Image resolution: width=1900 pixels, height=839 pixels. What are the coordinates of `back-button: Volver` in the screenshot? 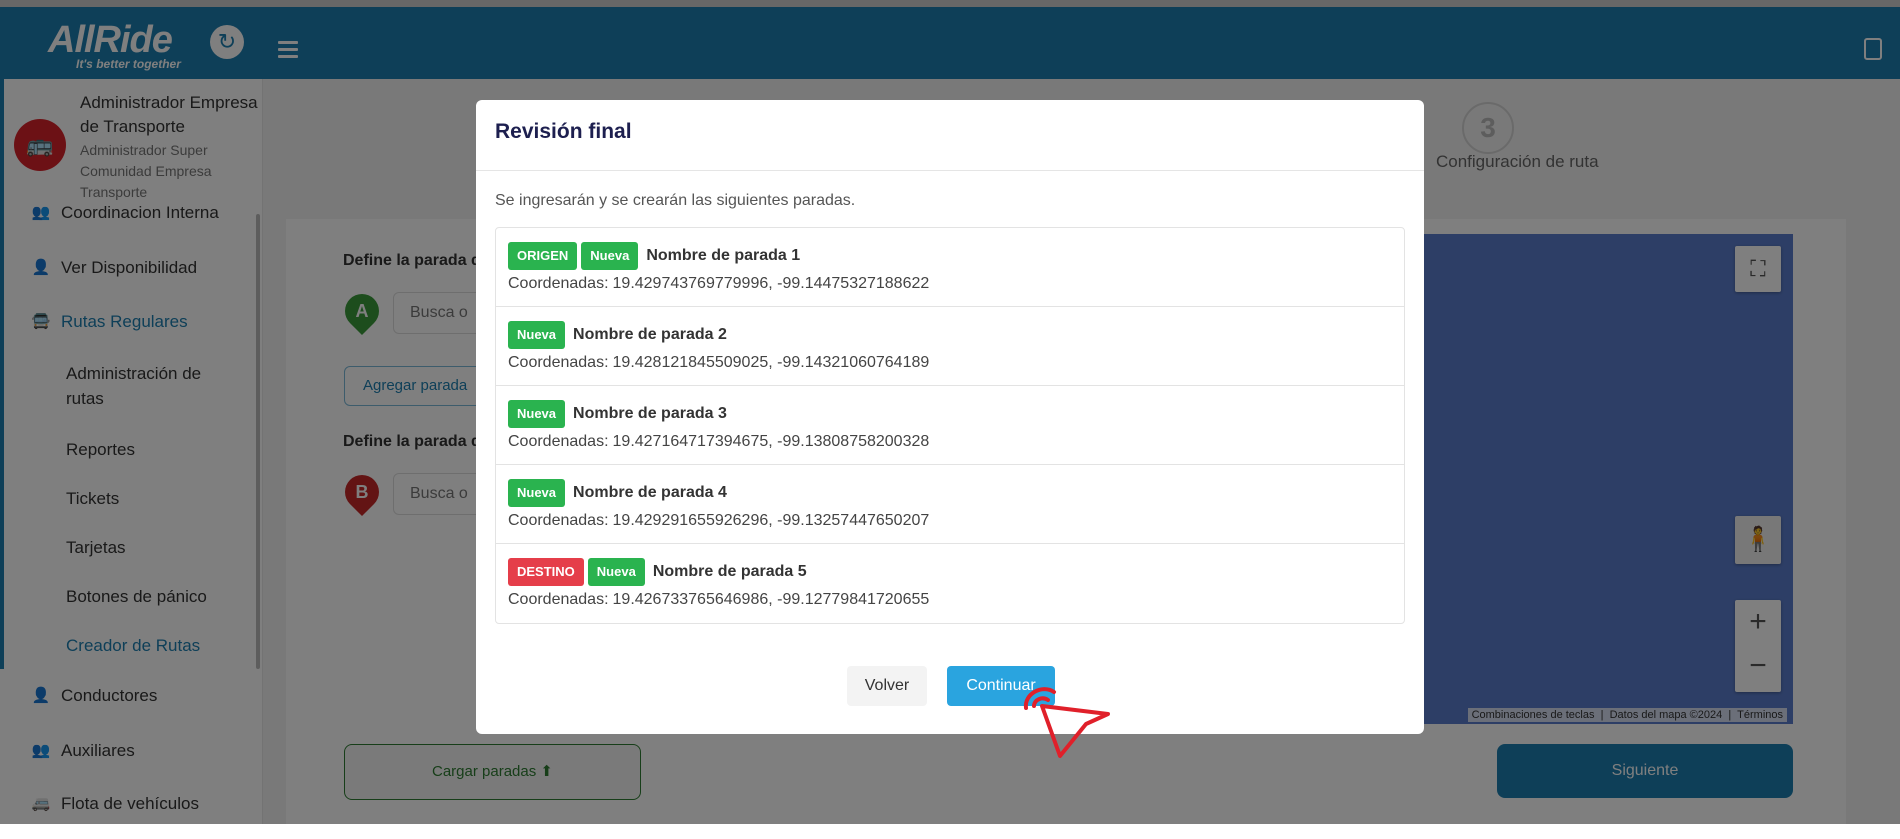 It's located at (887, 686).